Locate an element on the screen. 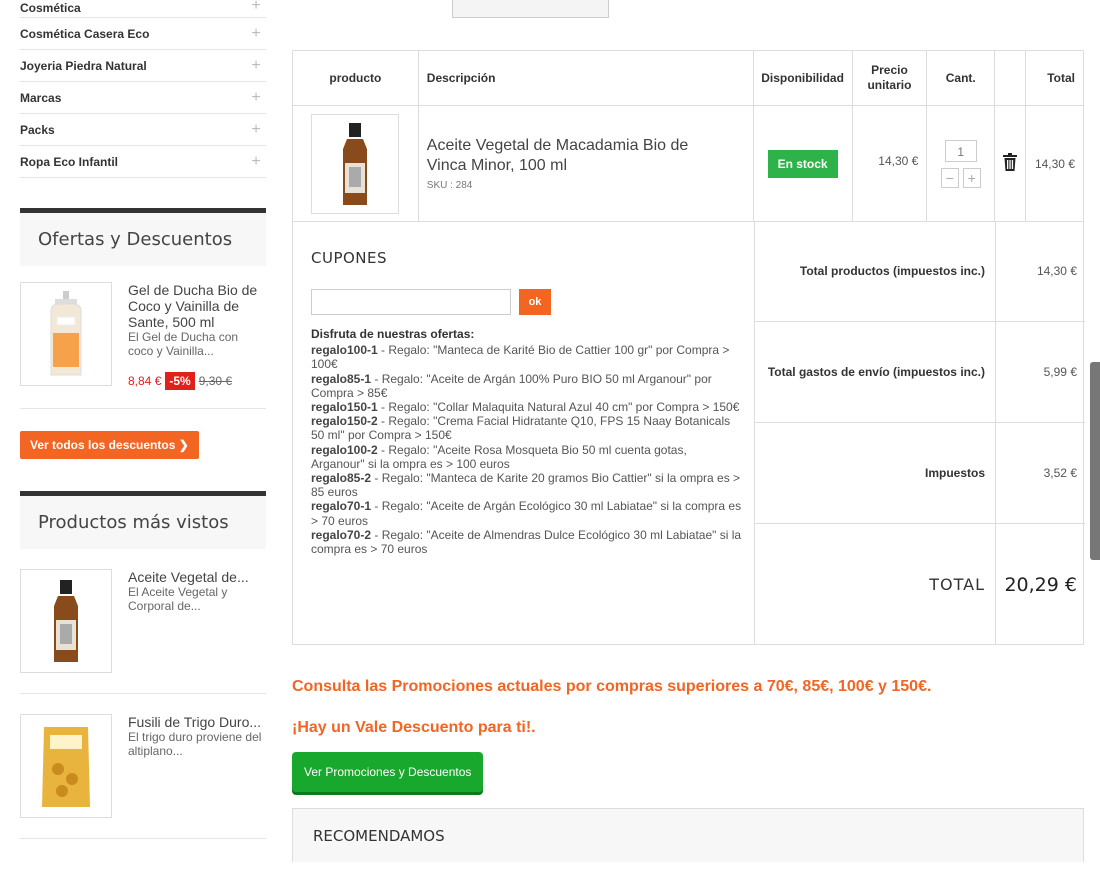 This screenshot has width=1100, height=880. category-item: Cosmética + is located at coordinates (143, 9).